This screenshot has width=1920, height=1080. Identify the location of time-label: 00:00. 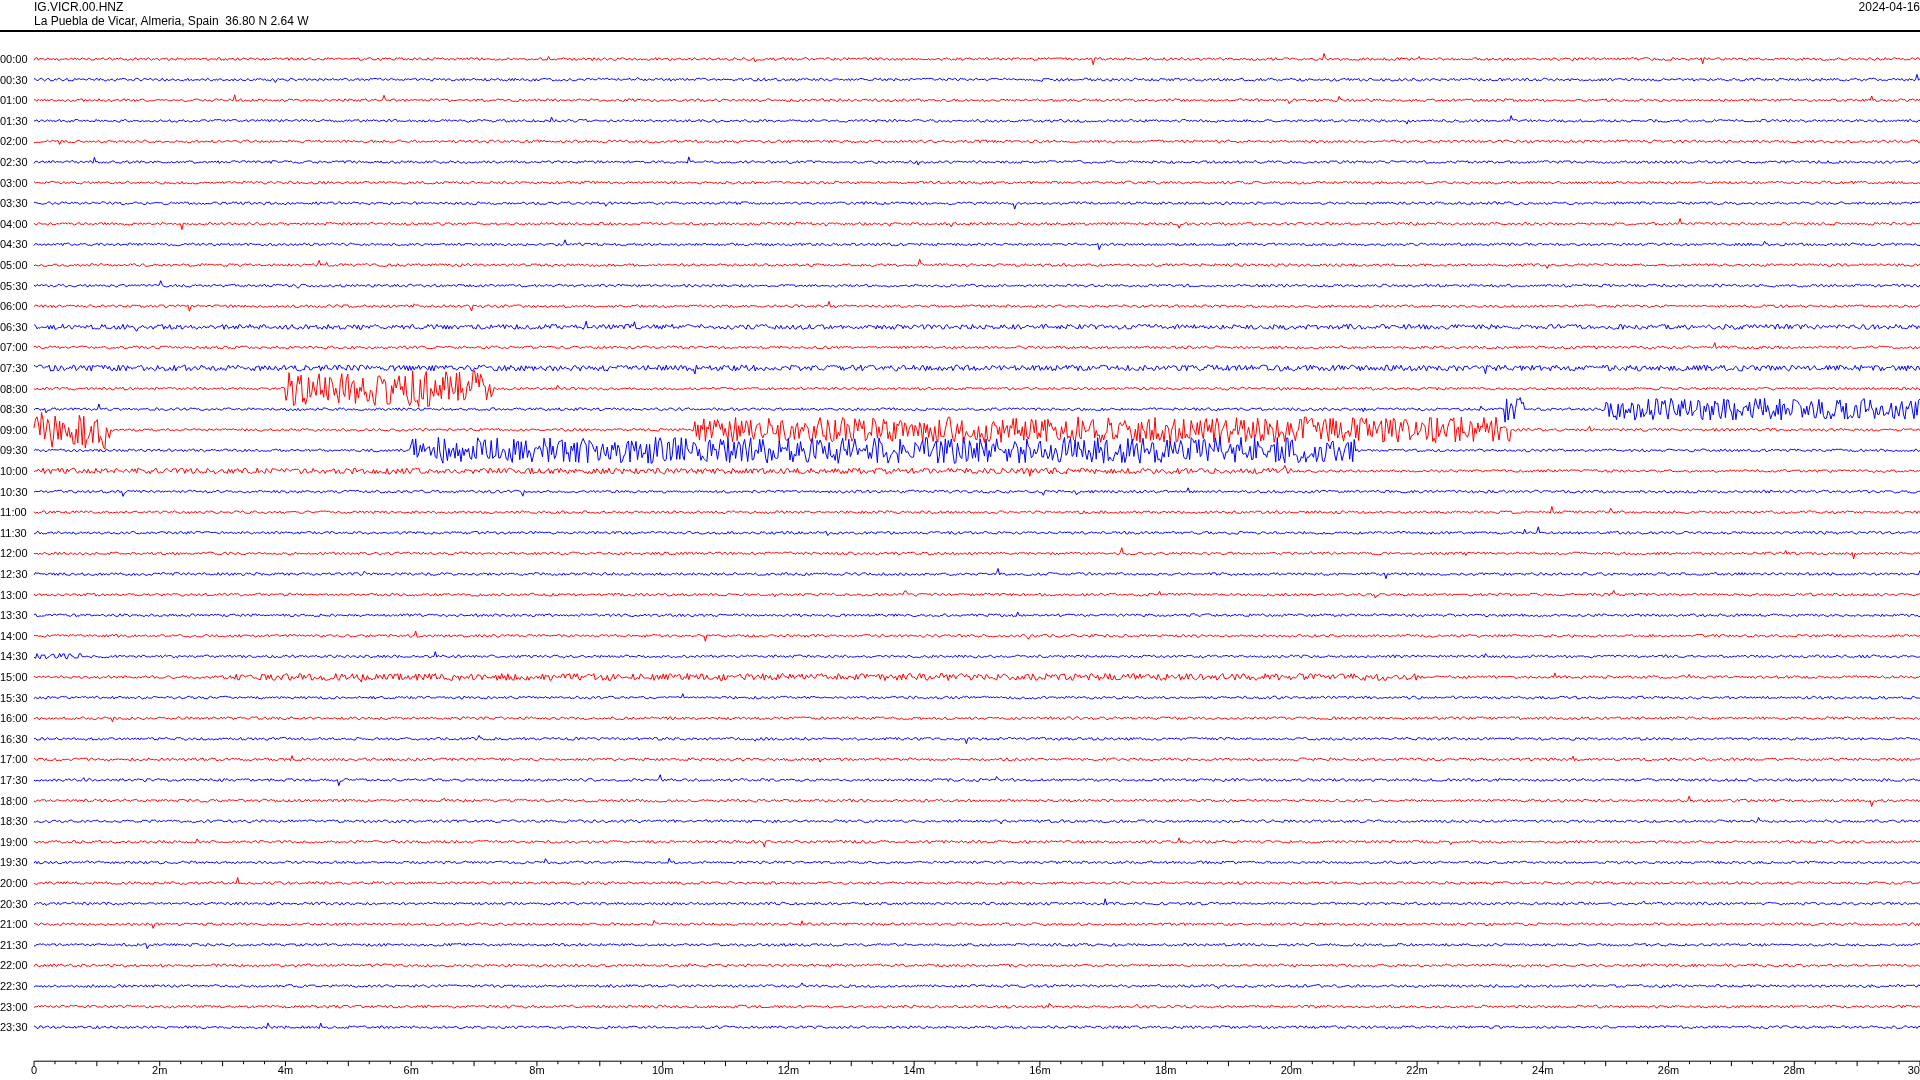
(14, 59).